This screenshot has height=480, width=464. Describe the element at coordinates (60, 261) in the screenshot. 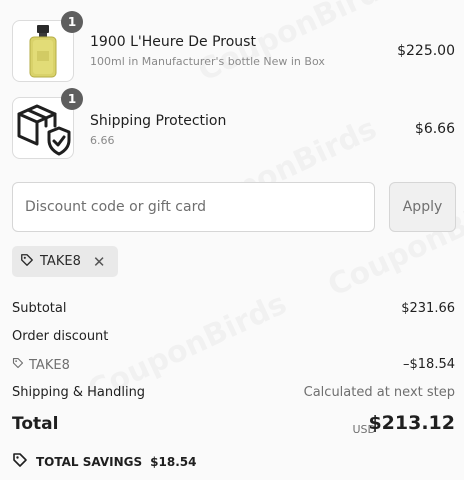

I see `discount-code-label: TAKE8` at that location.